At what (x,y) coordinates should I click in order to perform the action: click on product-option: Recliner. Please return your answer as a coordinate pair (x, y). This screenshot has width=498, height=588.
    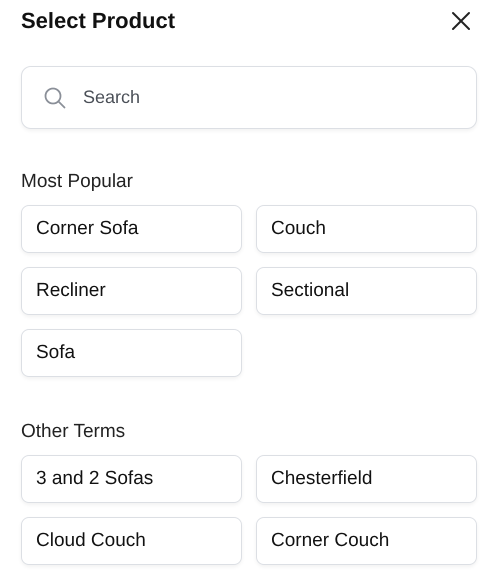
    Looking at the image, I should click on (131, 291).